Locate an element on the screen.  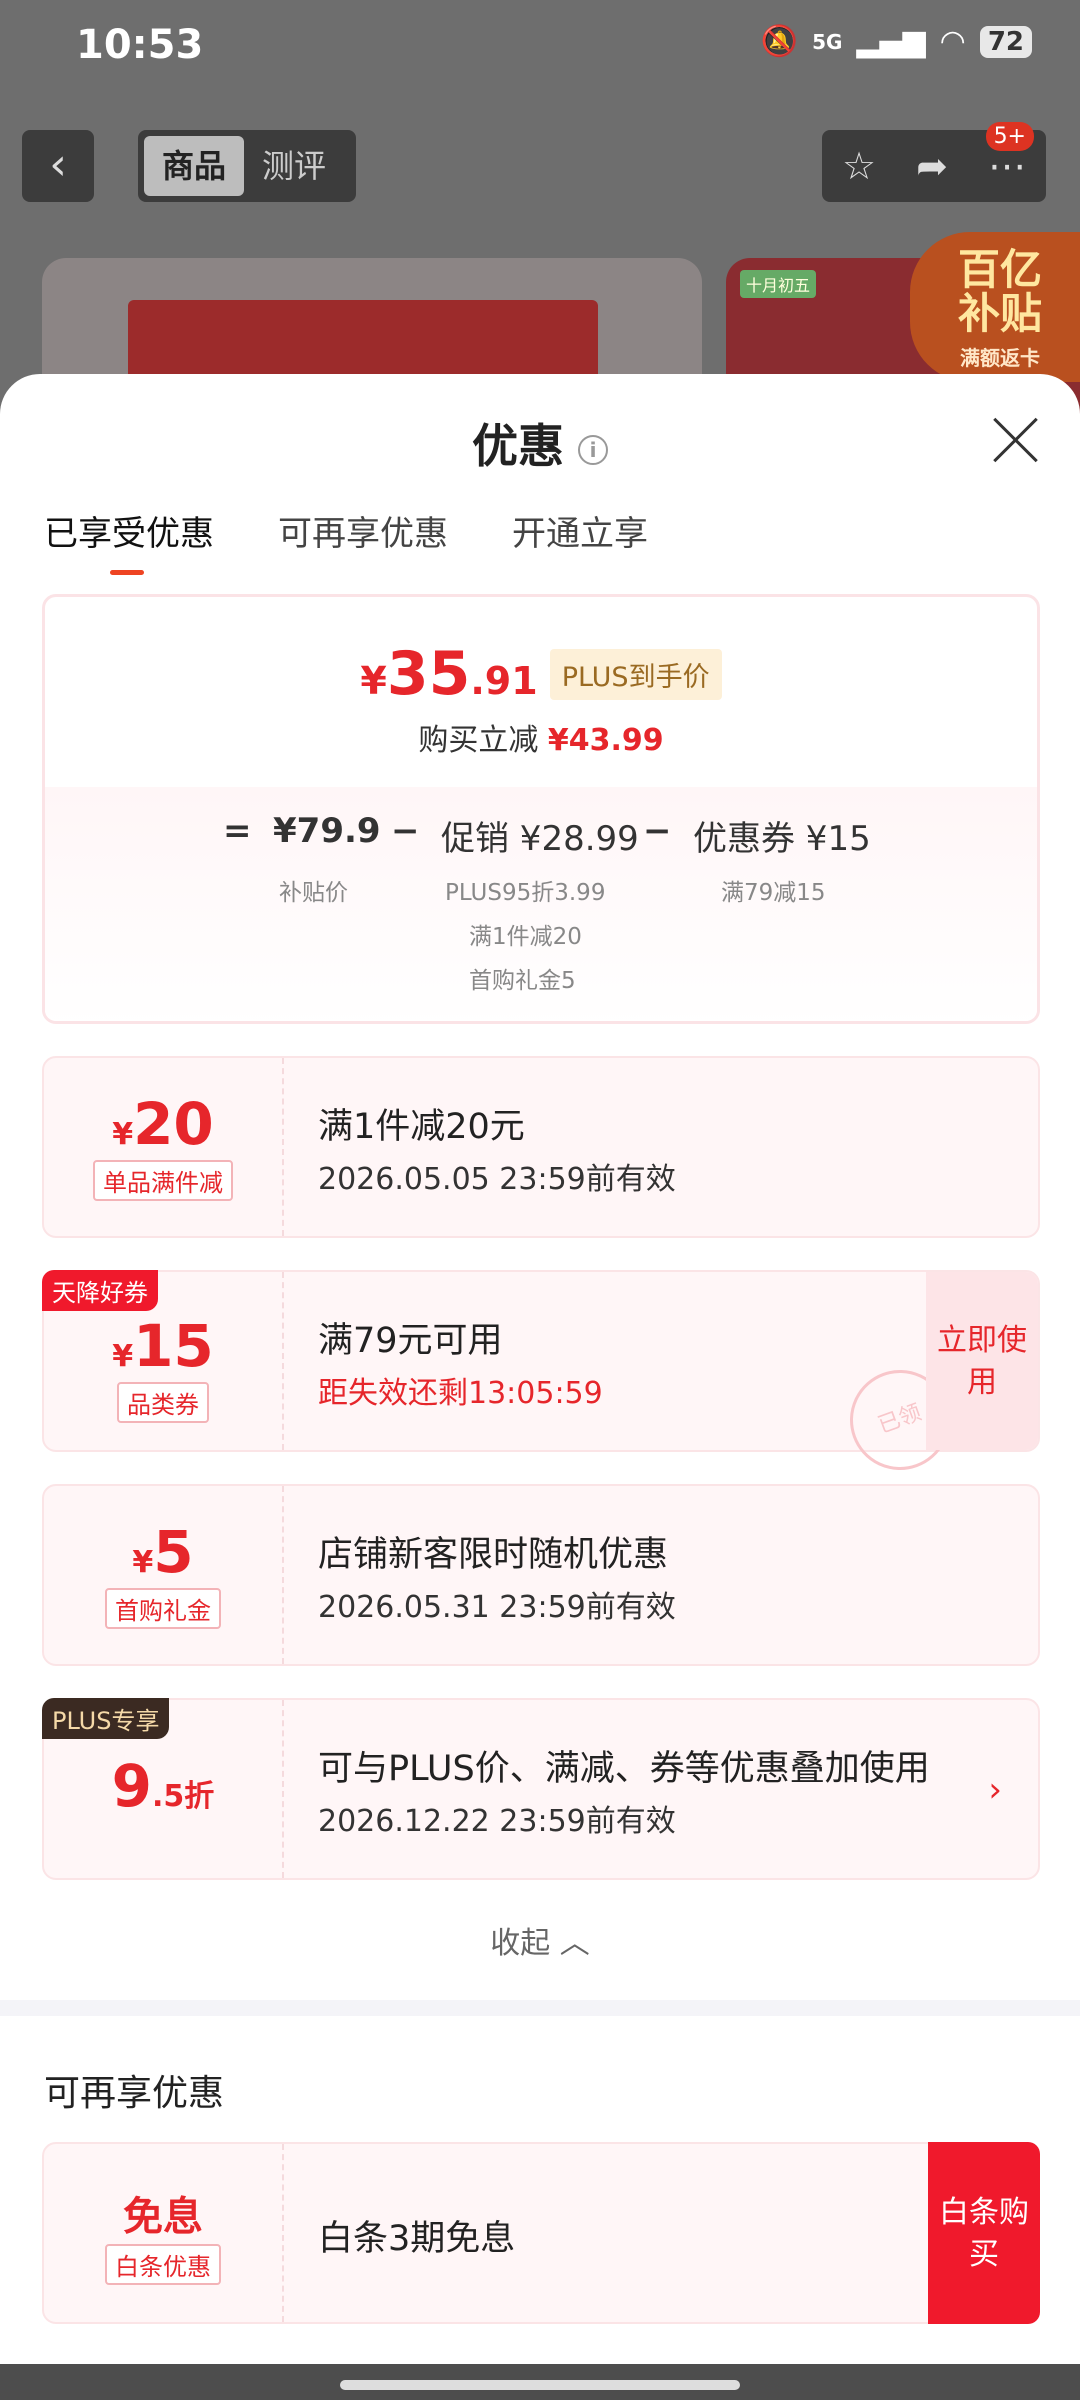
signal-icon: ▂▄▆ is located at coordinates (891, 41).